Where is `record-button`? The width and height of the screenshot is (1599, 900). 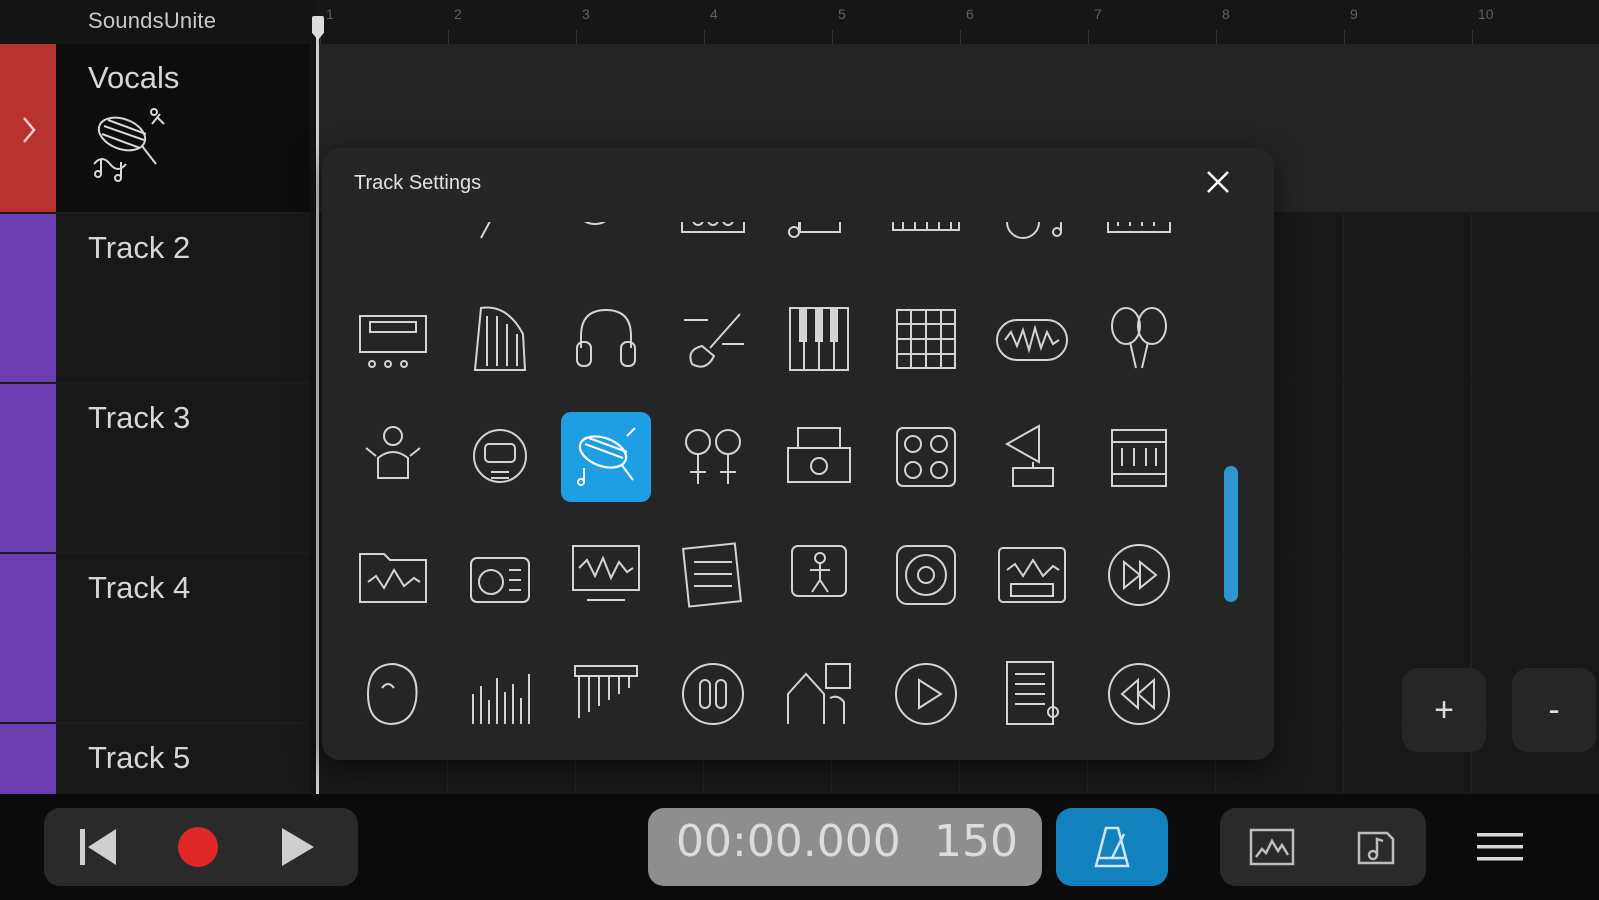 record-button is located at coordinates (198, 847).